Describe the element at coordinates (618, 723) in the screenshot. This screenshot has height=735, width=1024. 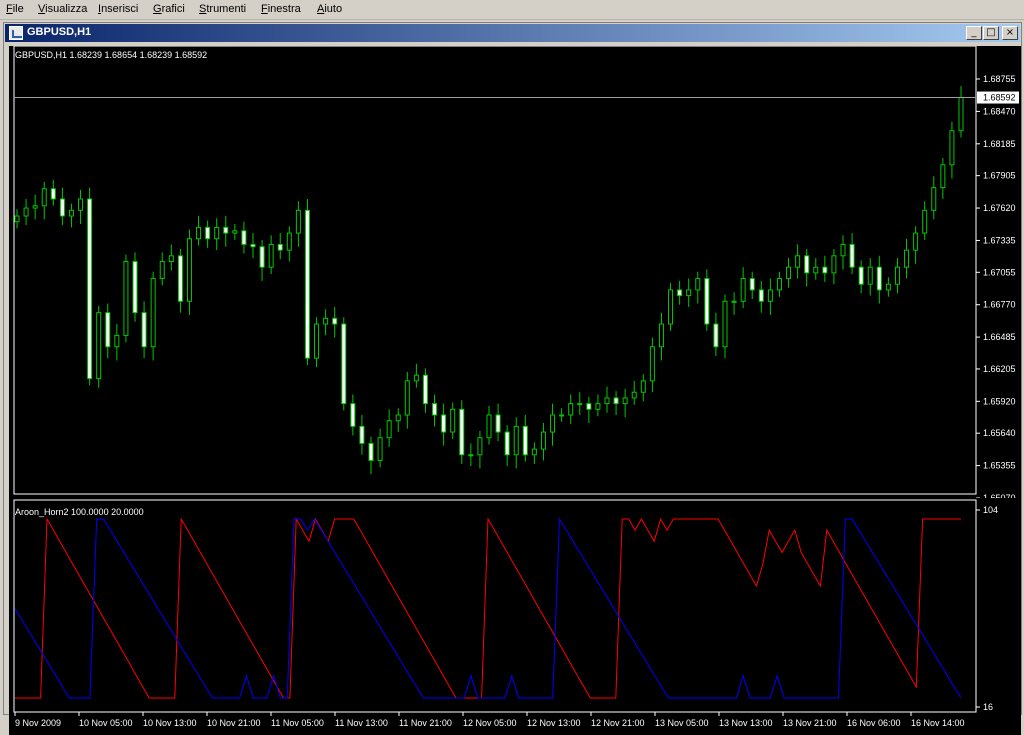
I see `time-tick-label: 12 Nov 21:00` at that location.